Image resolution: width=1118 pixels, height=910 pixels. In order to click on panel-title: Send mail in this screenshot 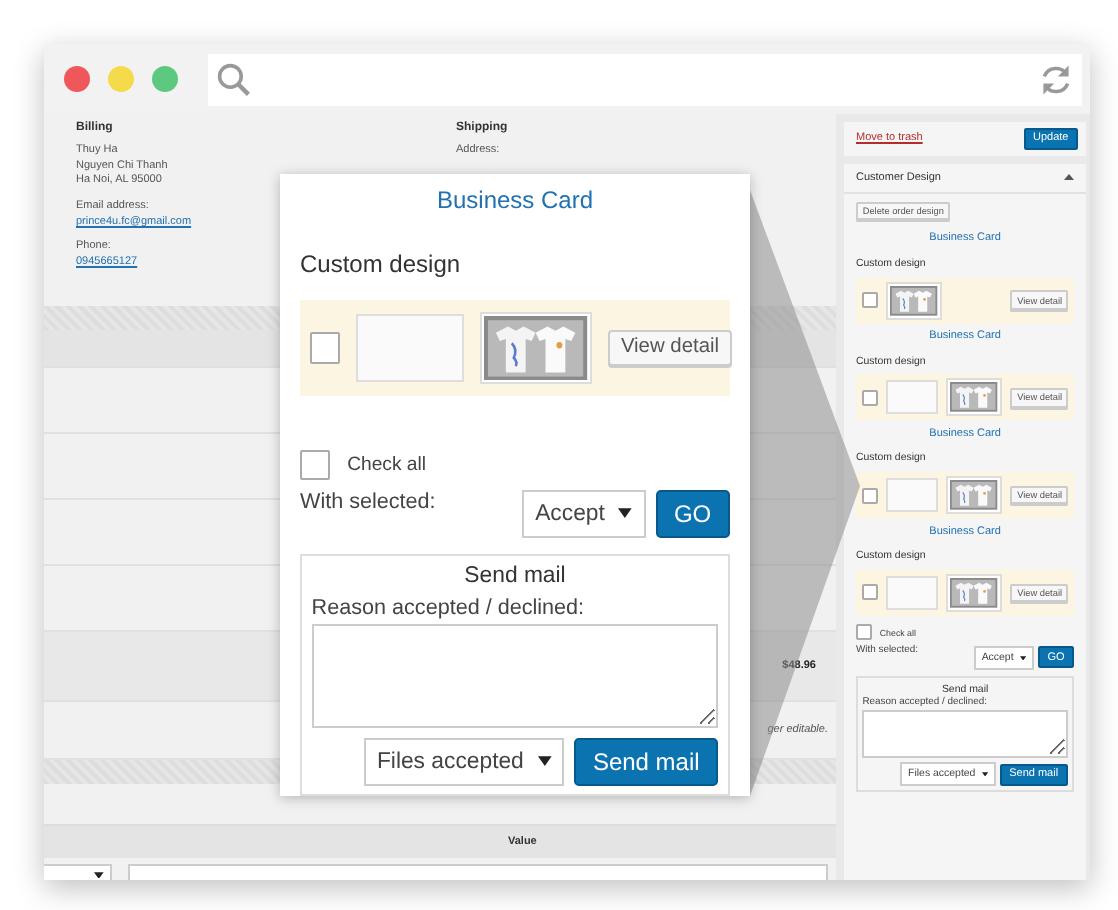, I will do `click(515, 576)`.